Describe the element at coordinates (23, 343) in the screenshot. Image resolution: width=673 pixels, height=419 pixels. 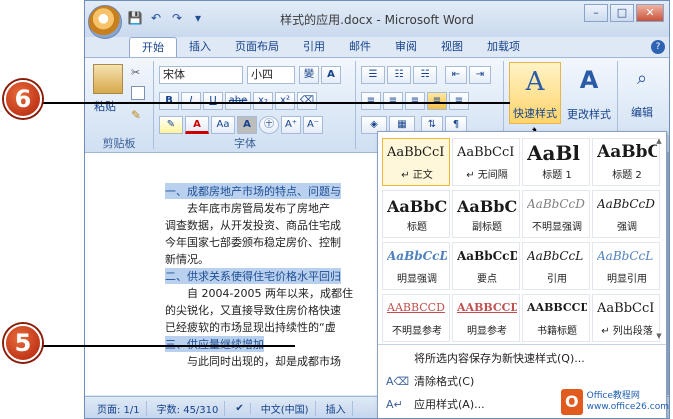
I see `callout-5: 5` at that location.